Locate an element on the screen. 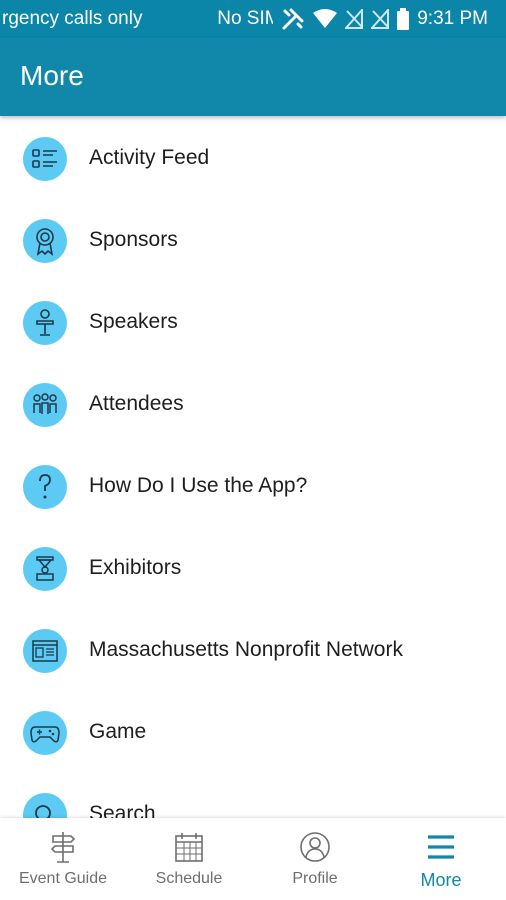 This screenshot has width=506, height=900. menu-item-label: How Do I Use the App? is located at coordinates (198, 485).